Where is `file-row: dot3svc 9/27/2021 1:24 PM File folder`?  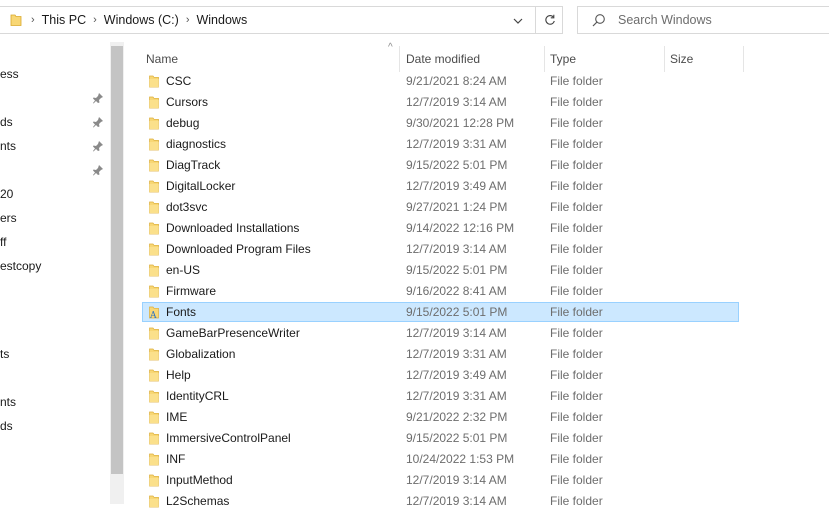 file-row: dot3svc 9/27/2021 1:24 PM File folder is located at coordinates (476, 207).